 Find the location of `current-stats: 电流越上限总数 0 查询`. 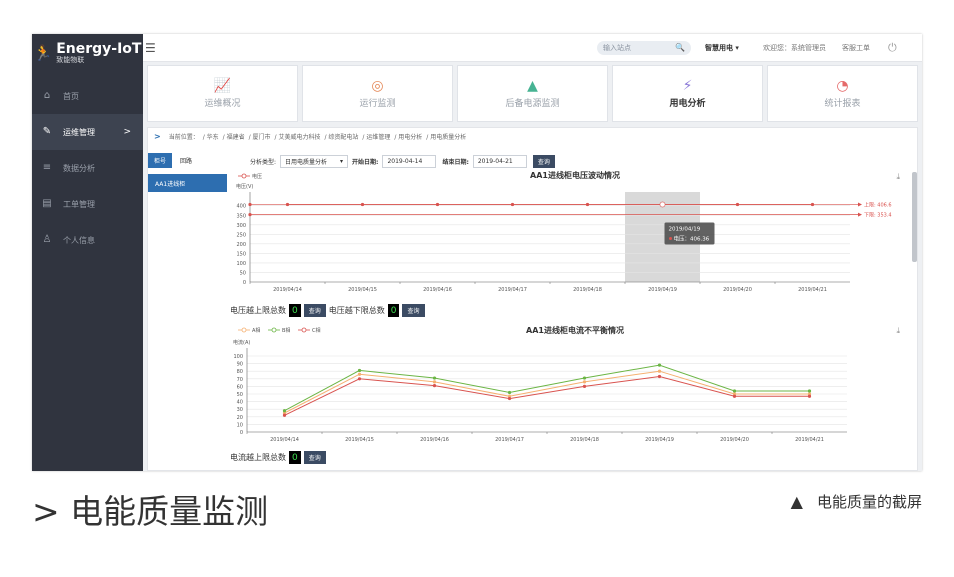

current-stats: 电流越上限总数 0 查询 is located at coordinates (278, 457).